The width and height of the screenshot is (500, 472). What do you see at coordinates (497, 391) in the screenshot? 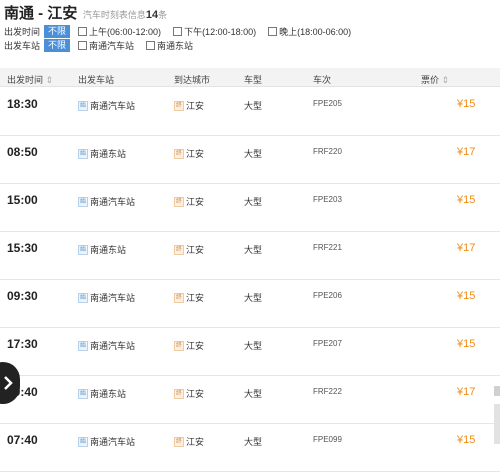
I see `scrollbar-thumb` at bounding box center [497, 391].